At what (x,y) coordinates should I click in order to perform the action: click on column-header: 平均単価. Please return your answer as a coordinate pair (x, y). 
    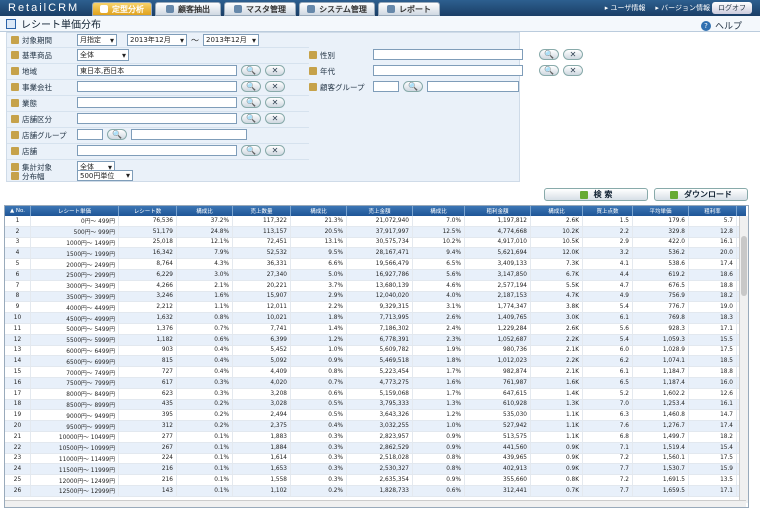
    Looking at the image, I should click on (661, 211).